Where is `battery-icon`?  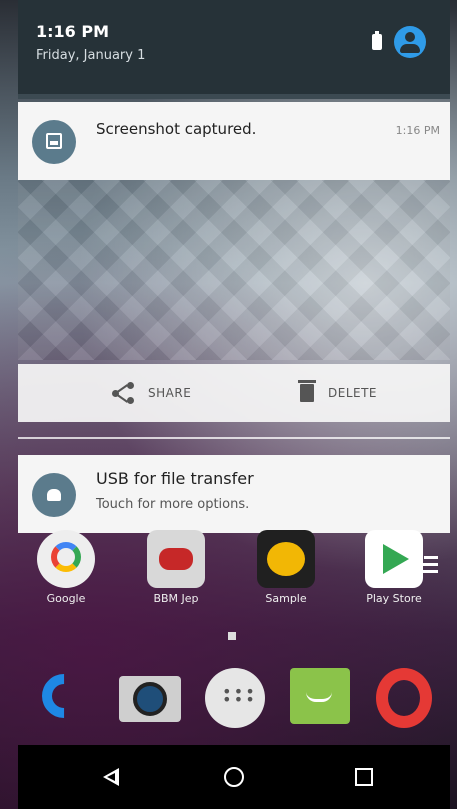
battery-icon is located at coordinates (377, 40).